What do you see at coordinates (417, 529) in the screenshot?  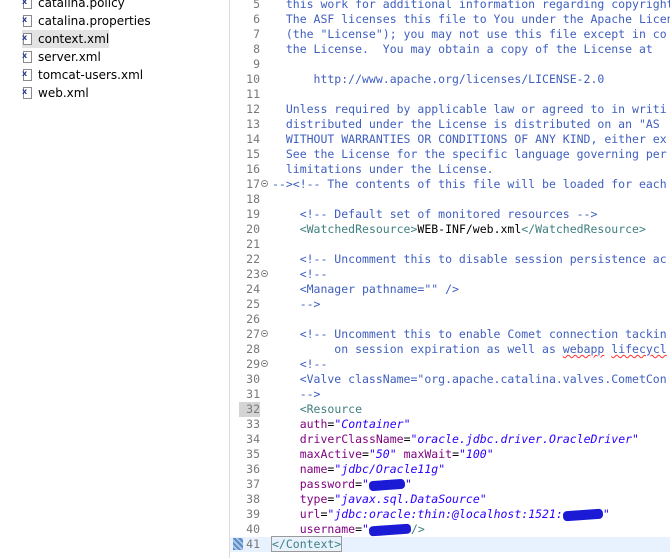 I see `code-token: />` at bounding box center [417, 529].